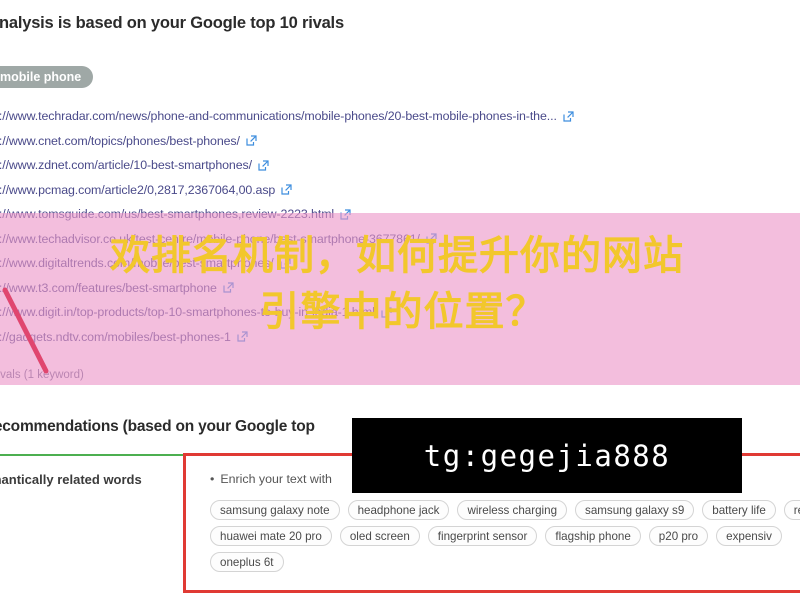  I want to click on redaction-overlay-box: tg:gegejia888, so click(547, 455).